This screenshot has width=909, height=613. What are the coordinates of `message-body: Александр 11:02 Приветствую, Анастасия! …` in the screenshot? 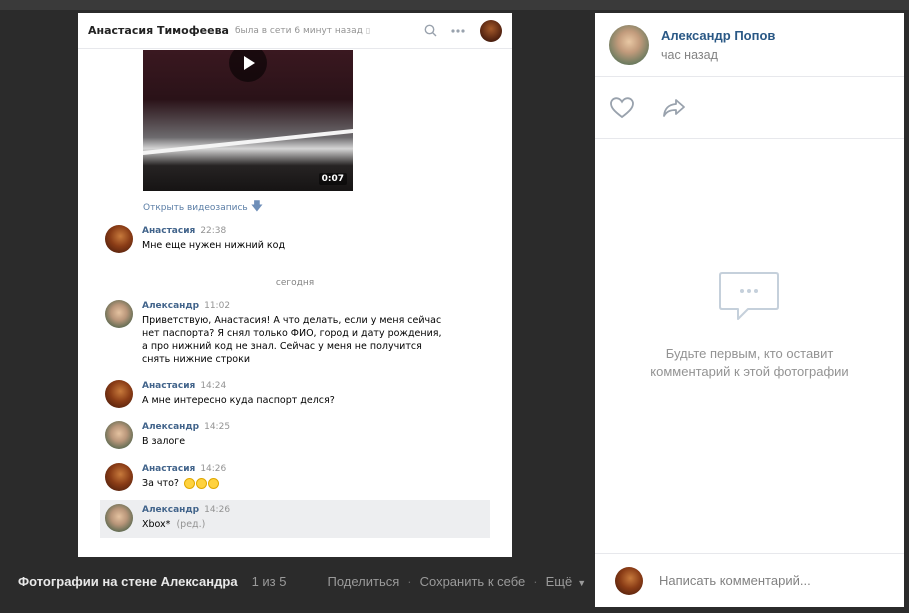 It's located at (292, 333).